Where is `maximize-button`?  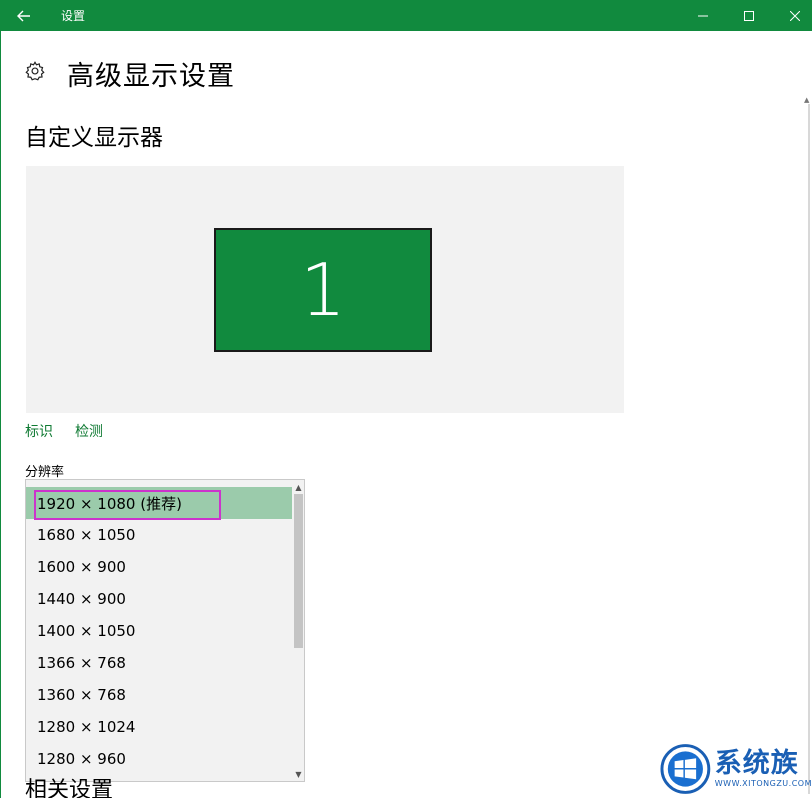 maximize-button is located at coordinates (749, 15).